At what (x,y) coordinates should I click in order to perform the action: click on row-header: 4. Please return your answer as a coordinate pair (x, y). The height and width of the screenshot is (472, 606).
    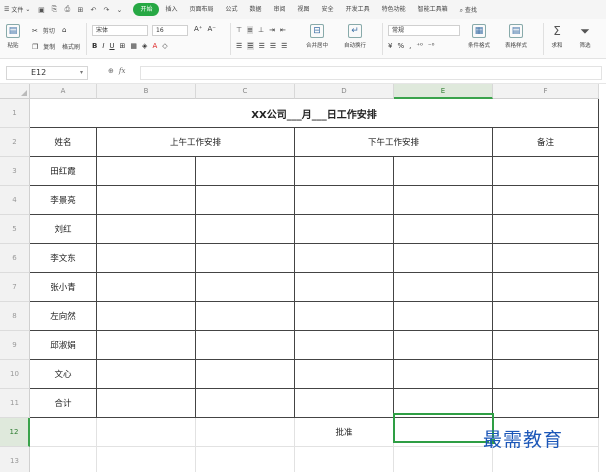
    Looking at the image, I should click on (15, 200).